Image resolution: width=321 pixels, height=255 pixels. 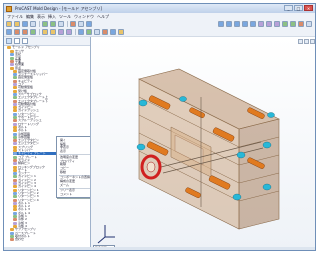 I want to click on menu-help: ヘルプ, so click(x=103, y=17).